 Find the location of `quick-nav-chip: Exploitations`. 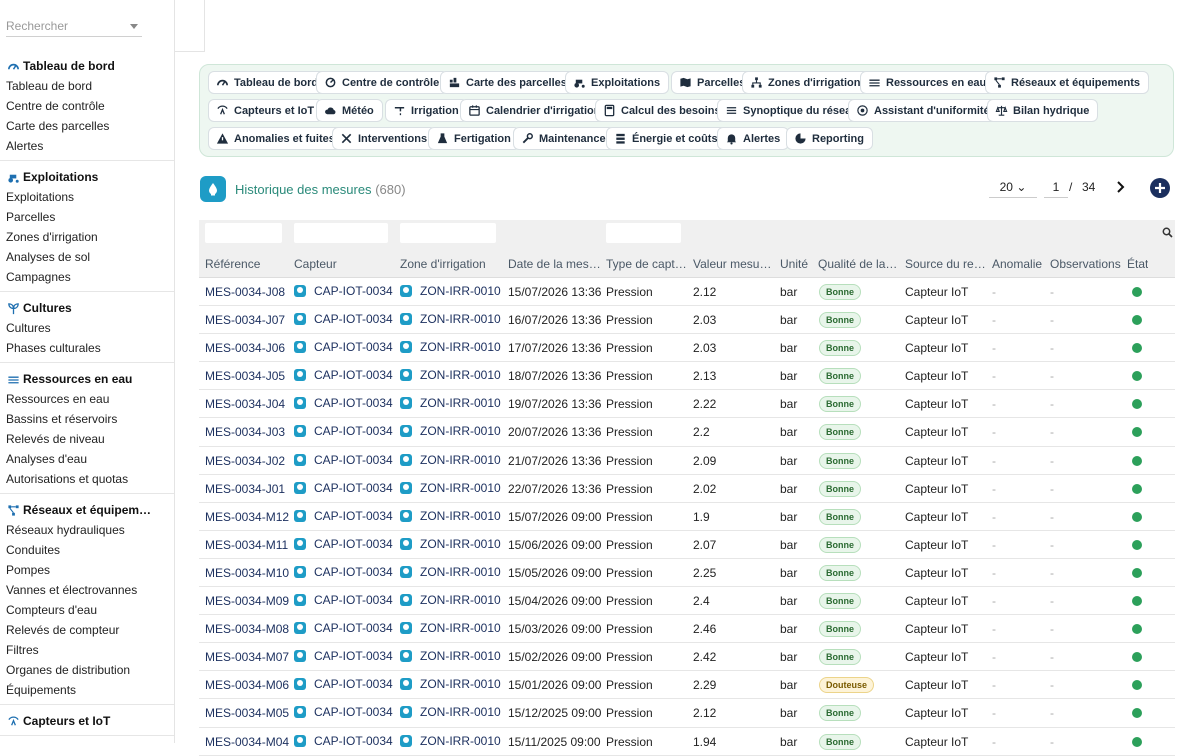

quick-nav-chip: Exploitations is located at coordinates (617, 82).